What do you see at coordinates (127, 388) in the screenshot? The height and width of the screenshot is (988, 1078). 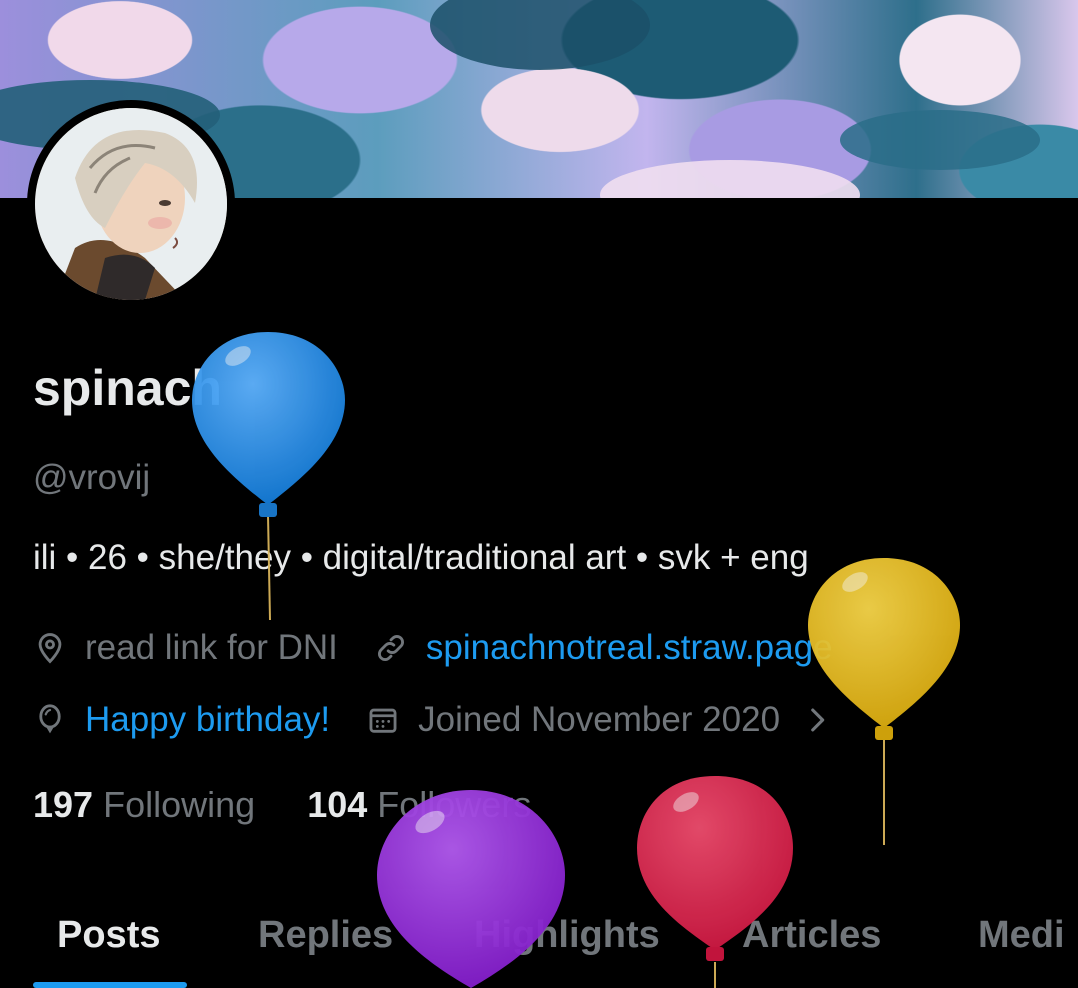 I see `display-name: spinach` at bounding box center [127, 388].